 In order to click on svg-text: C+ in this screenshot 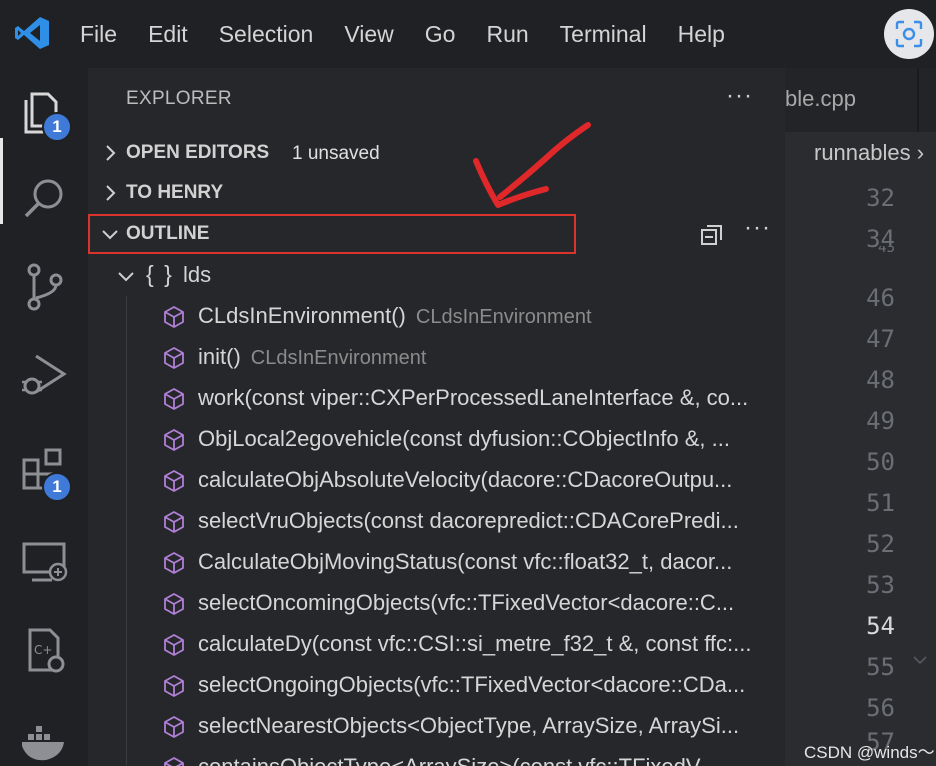, I will do `click(43, 650)`.